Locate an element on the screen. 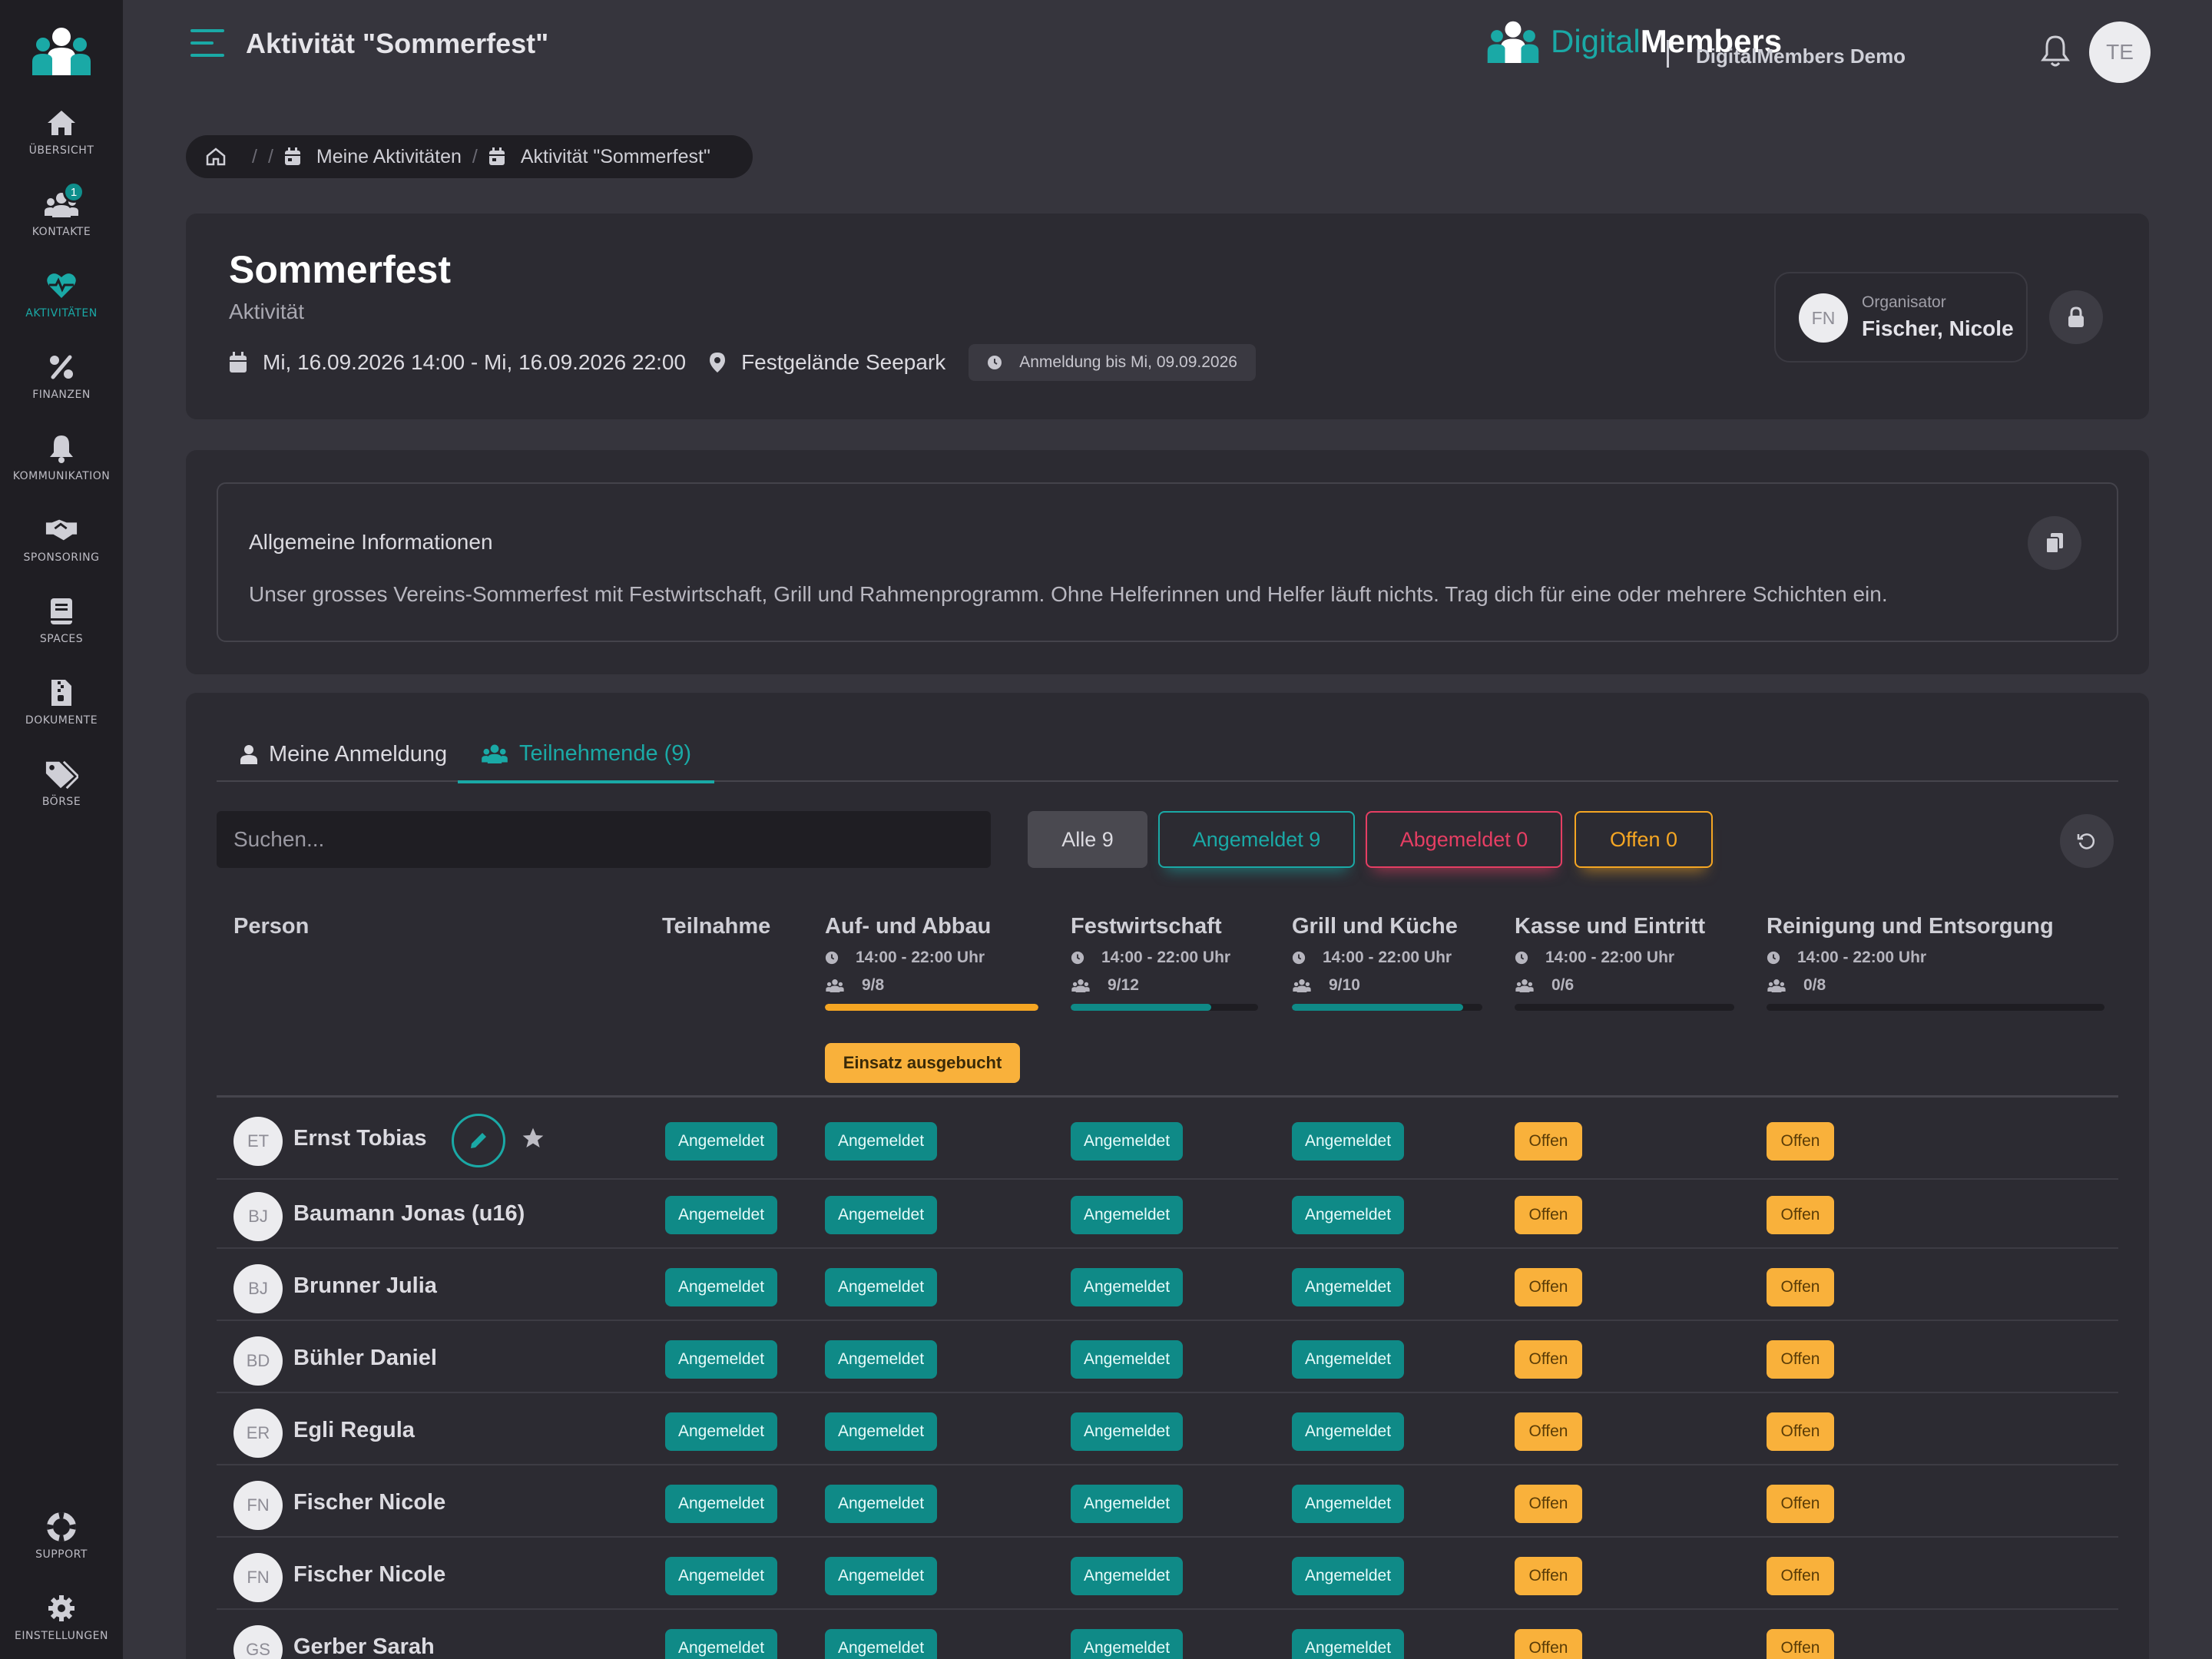 This screenshot has height=1659, width=2212. participant-name: Baumann Jonas (u16) is located at coordinates (409, 1214).